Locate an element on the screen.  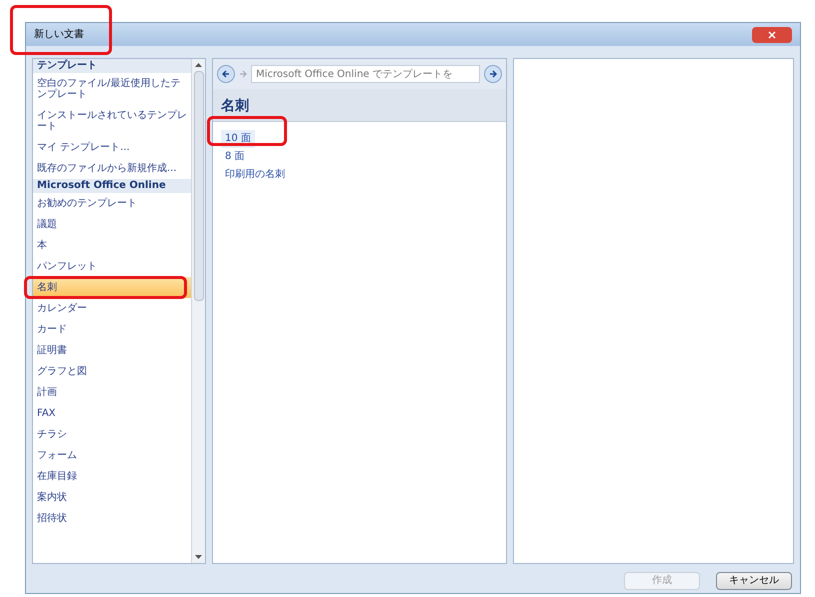
sidebar-item: カード is located at coordinates (112, 329).